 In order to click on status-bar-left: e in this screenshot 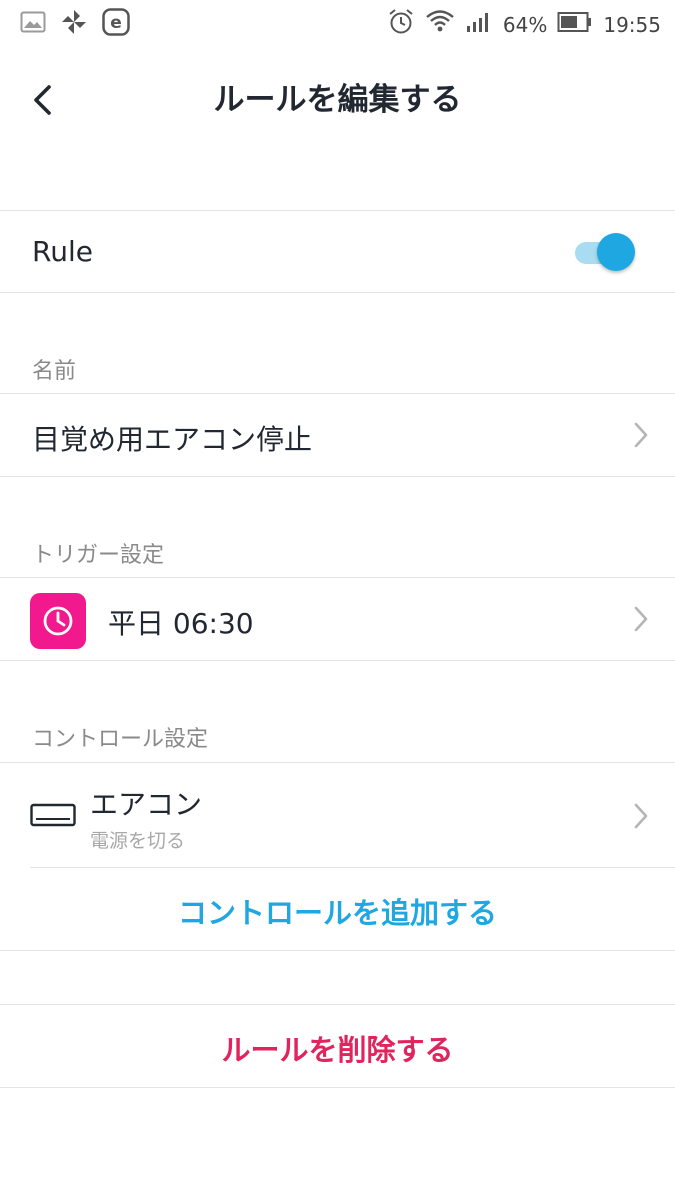, I will do `click(75, 24)`.